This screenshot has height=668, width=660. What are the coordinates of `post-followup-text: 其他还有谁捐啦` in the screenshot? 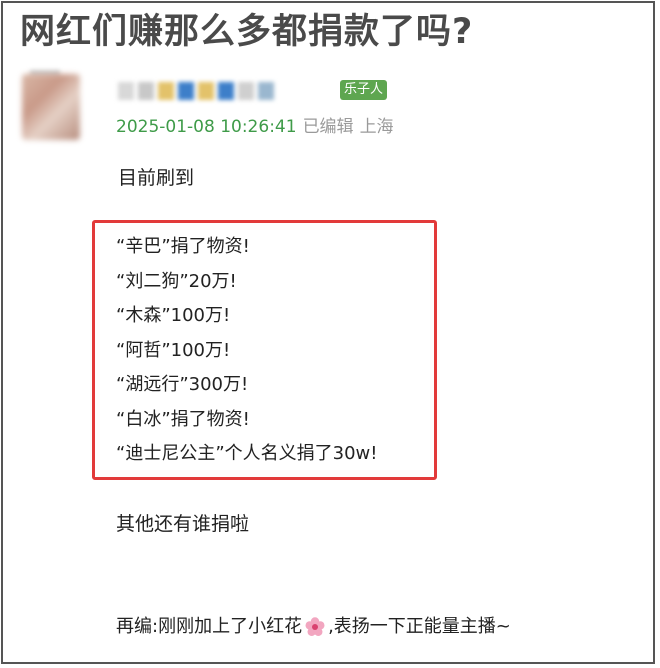 It's located at (183, 524).